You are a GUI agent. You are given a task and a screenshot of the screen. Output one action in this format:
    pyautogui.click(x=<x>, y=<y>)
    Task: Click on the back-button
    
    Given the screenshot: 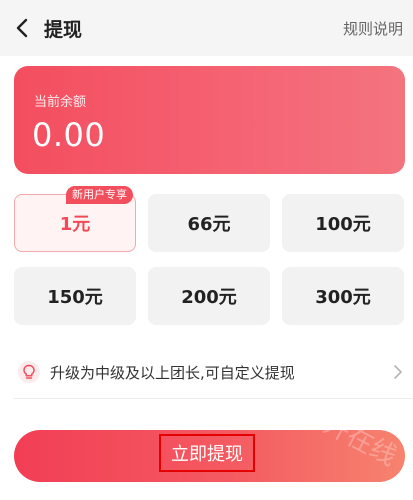 What is the action you would take?
    pyautogui.click(x=22, y=28)
    